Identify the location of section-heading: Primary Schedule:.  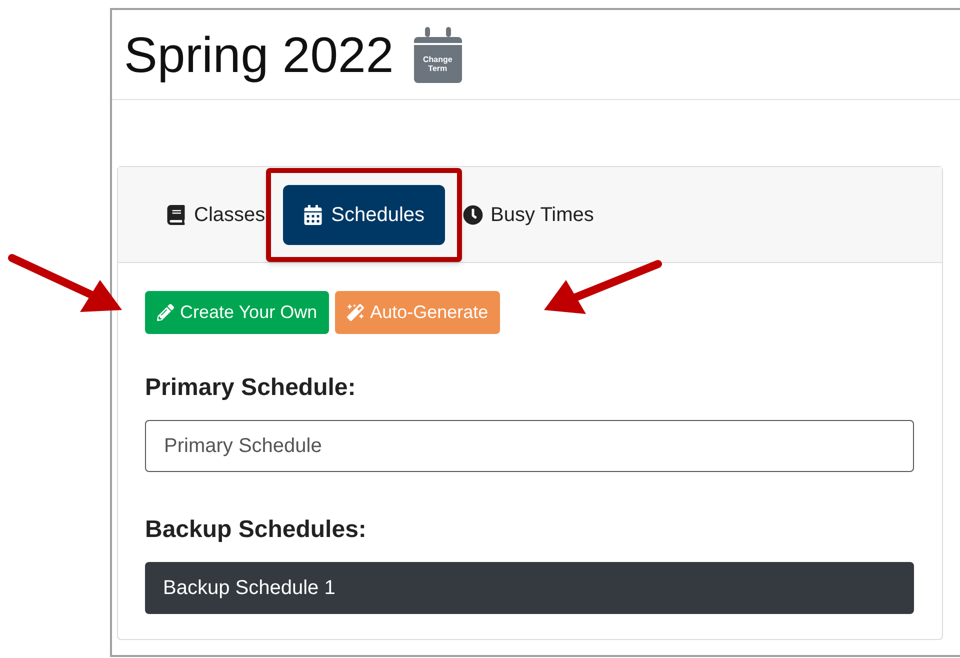
(251, 388).